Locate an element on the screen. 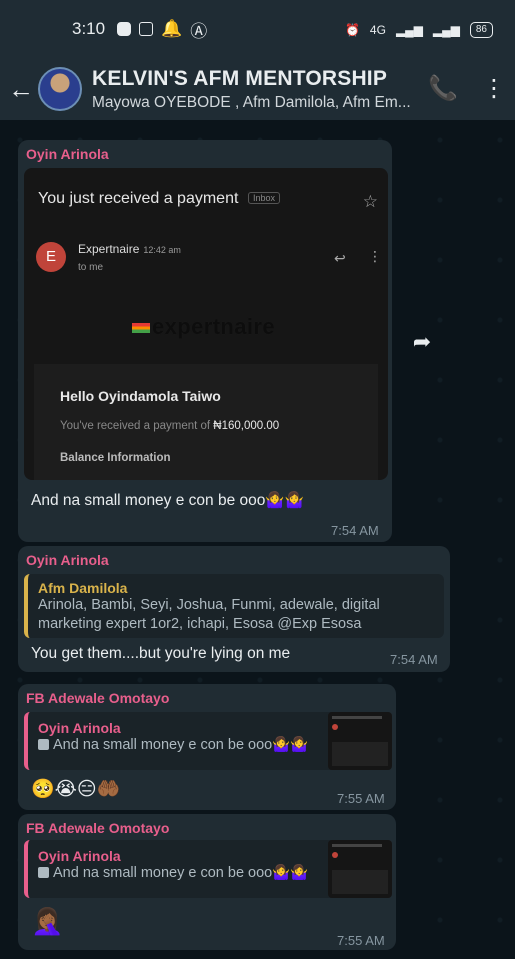  quoted-sender: Afm Damilola is located at coordinates (83, 588).